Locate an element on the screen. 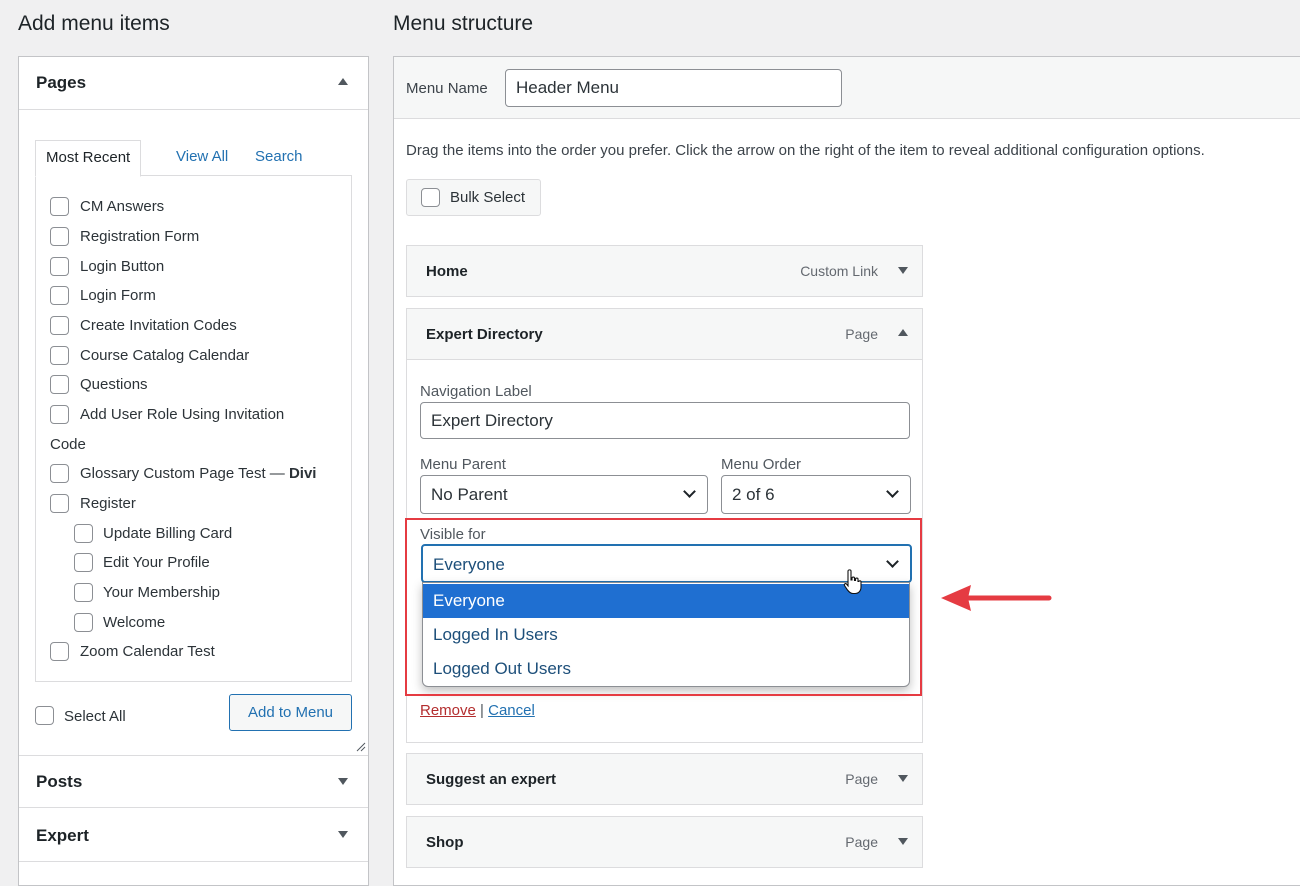 Image resolution: width=1300 pixels, height=886 pixels. menu-item-suggest-expert: Suggest an expert Page is located at coordinates (664, 779).